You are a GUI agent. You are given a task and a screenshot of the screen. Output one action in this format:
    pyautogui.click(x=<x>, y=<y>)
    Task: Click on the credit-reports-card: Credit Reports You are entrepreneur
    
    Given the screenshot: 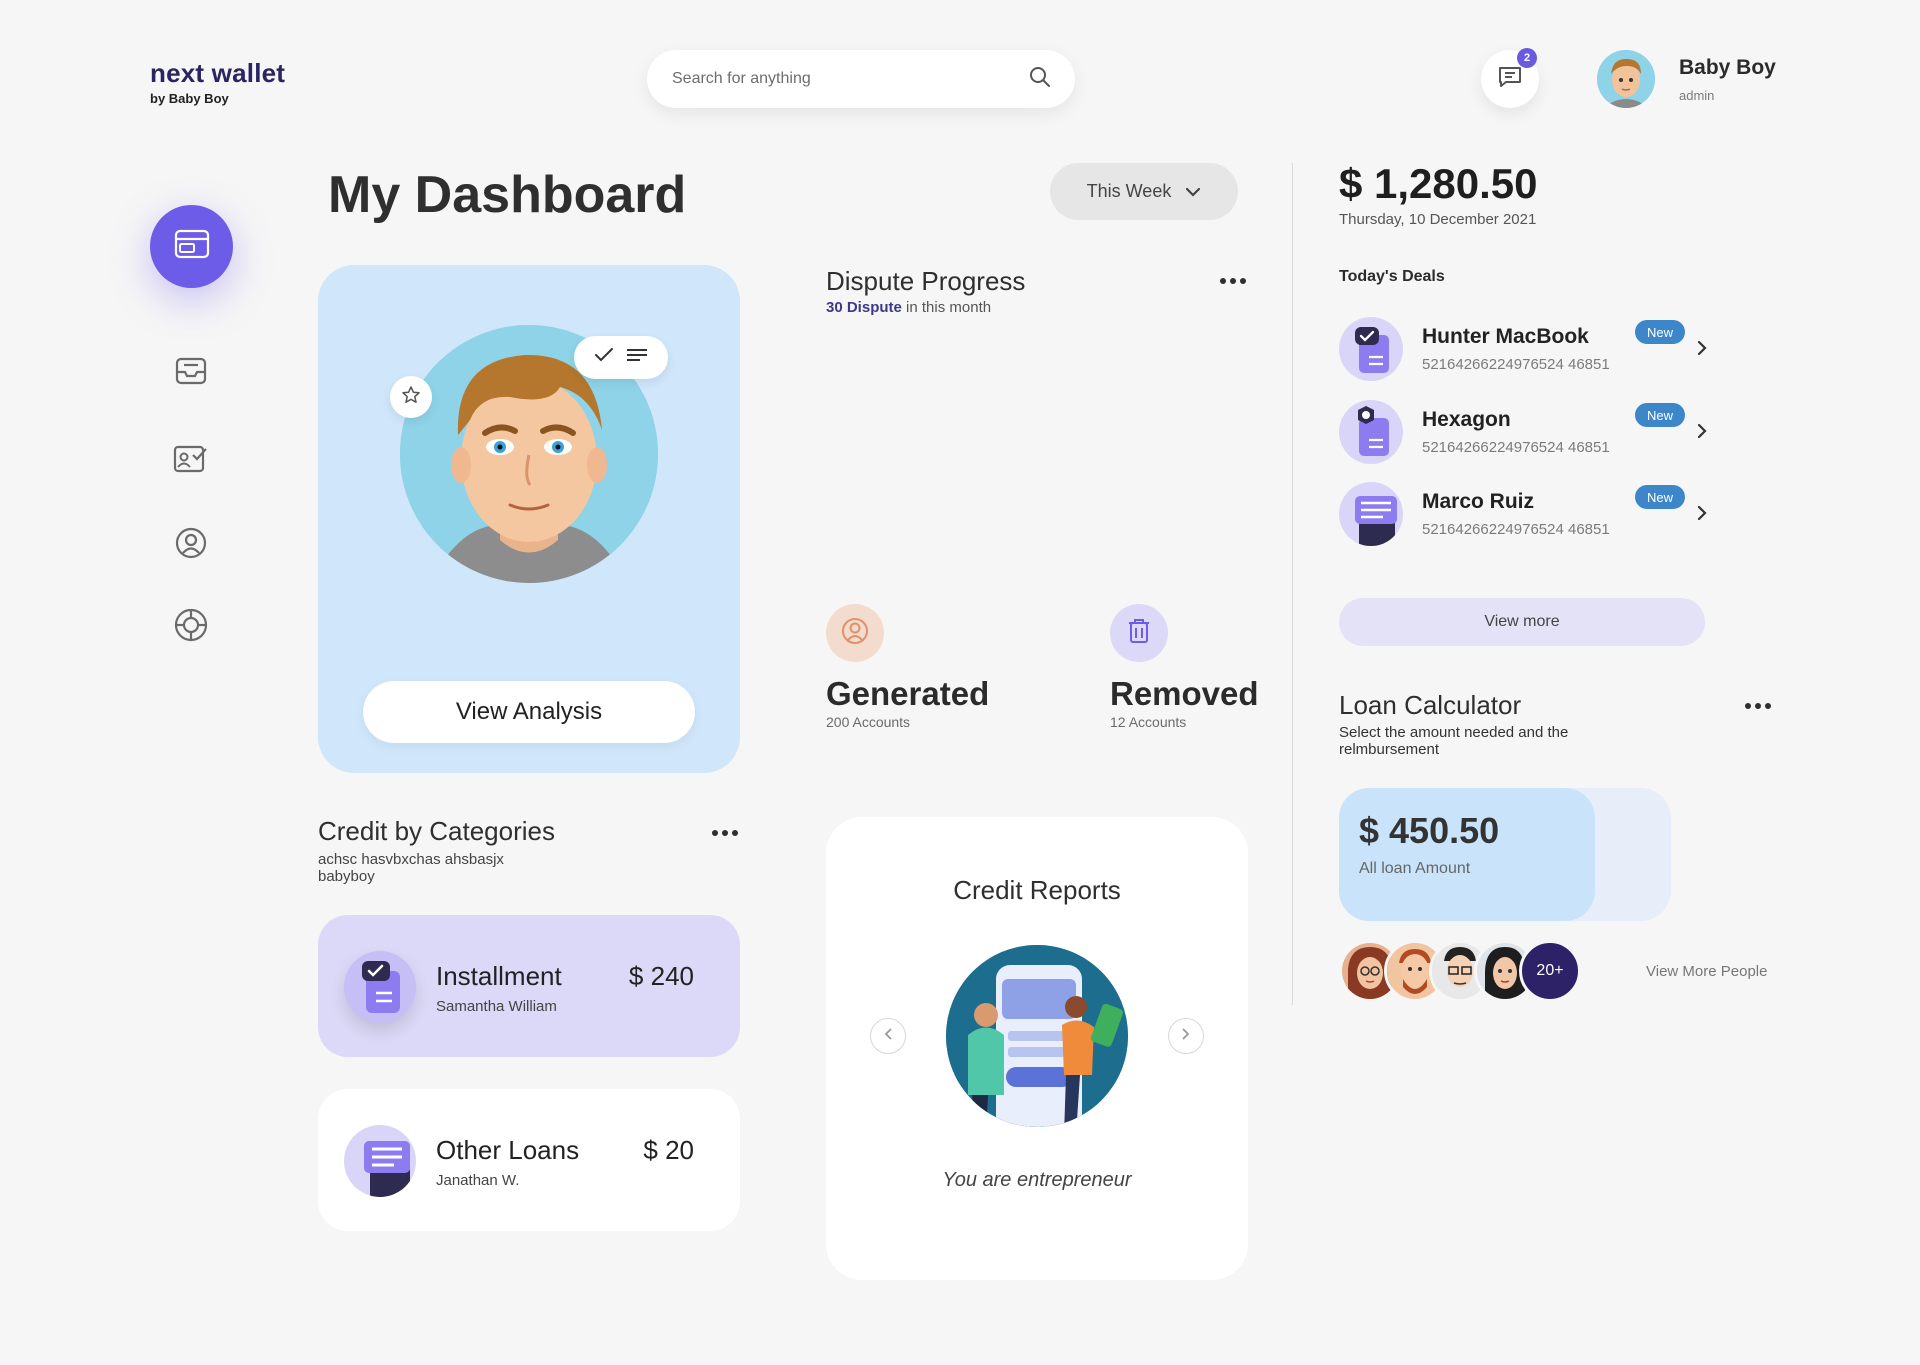 What is the action you would take?
    pyautogui.click(x=1037, y=1048)
    